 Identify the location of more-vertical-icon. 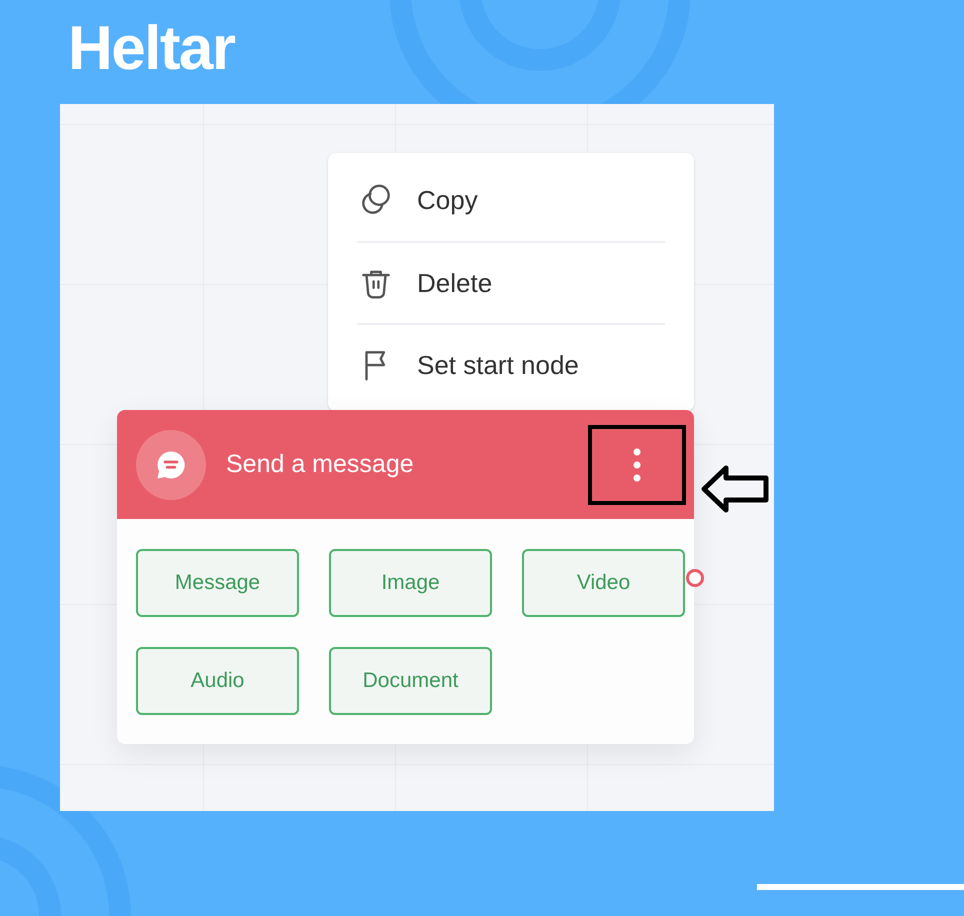
(637, 464).